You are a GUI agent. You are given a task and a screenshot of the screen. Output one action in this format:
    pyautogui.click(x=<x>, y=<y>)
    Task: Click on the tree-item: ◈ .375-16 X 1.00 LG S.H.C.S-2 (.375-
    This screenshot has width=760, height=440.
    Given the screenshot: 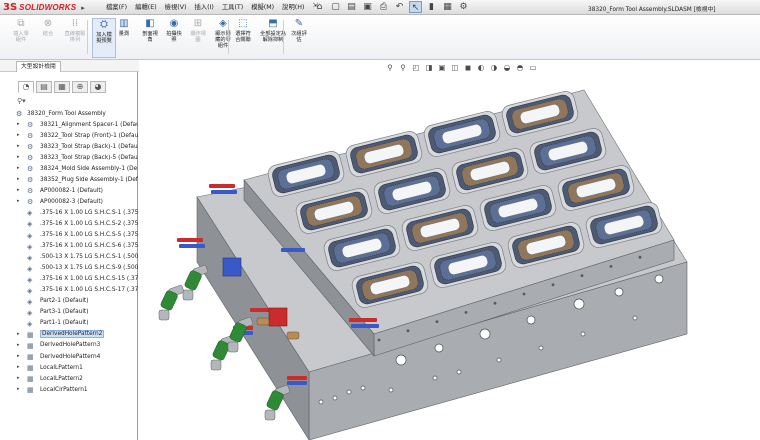 What is the action you would take?
    pyautogui.click(x=69, y=224)
    